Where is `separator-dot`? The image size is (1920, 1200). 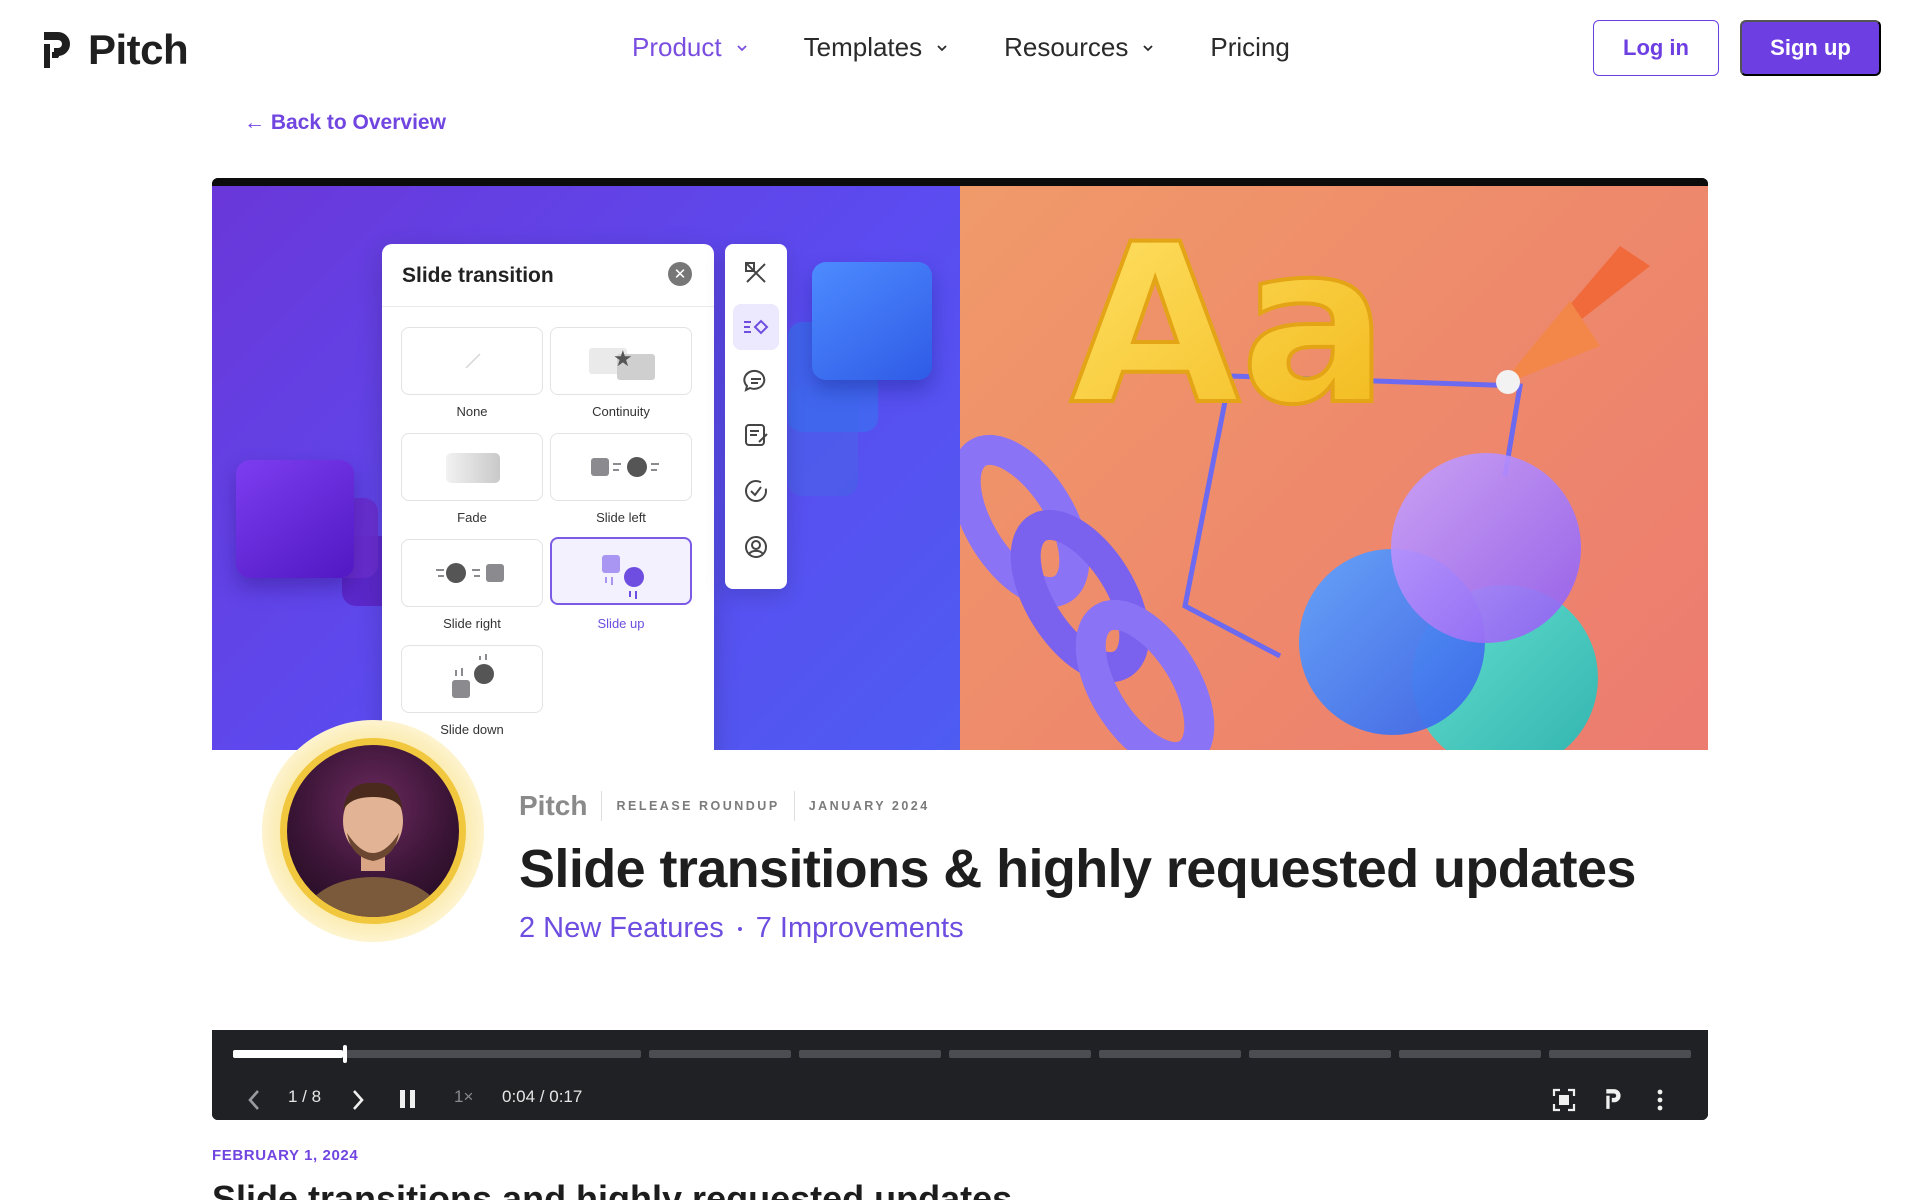 separator-dot is located at coordinates (739, 928).